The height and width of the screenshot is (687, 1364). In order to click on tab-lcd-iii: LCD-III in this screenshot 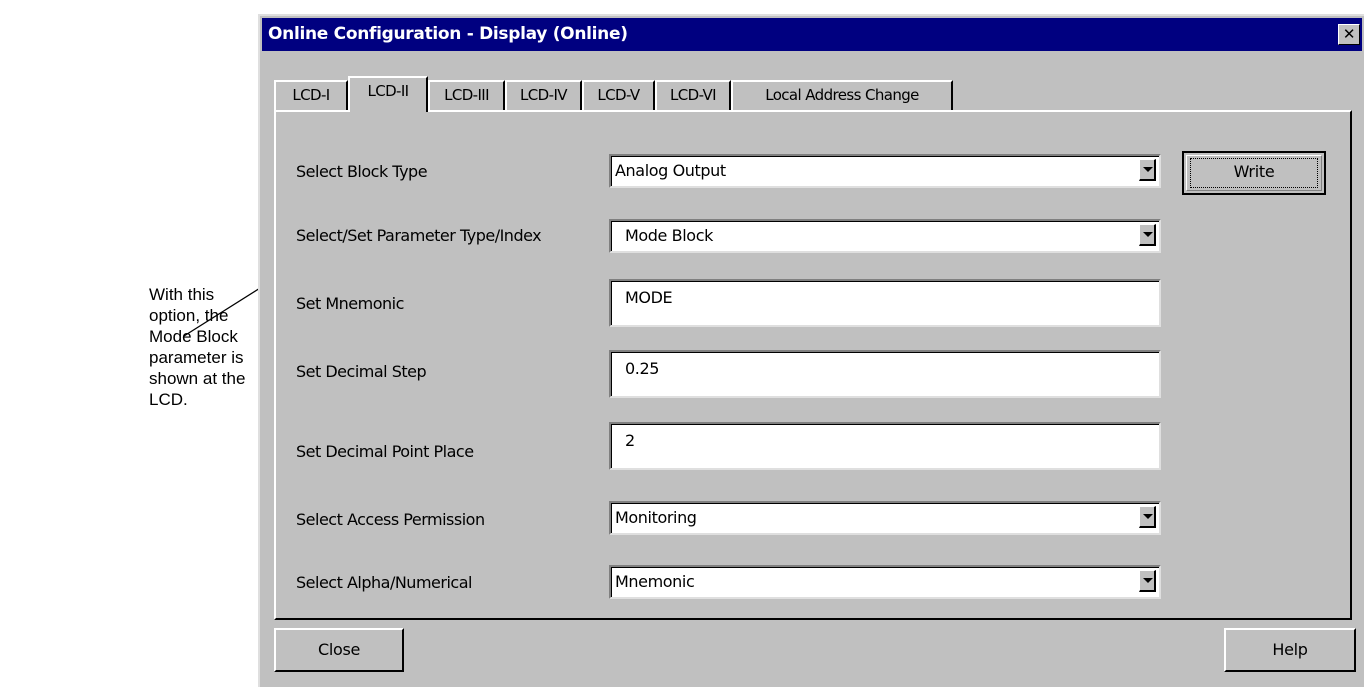, I will do `click(466, 95)`.